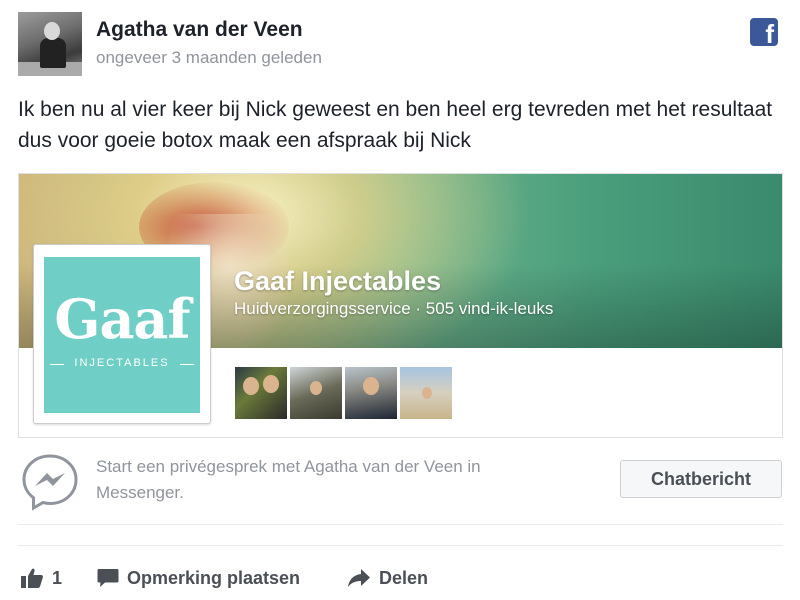 This screenshot has height=600, width=800. What do you see at coordinates (359, 578) in the screenshot?
I see `share-icon` at bounding box center [359, 578].